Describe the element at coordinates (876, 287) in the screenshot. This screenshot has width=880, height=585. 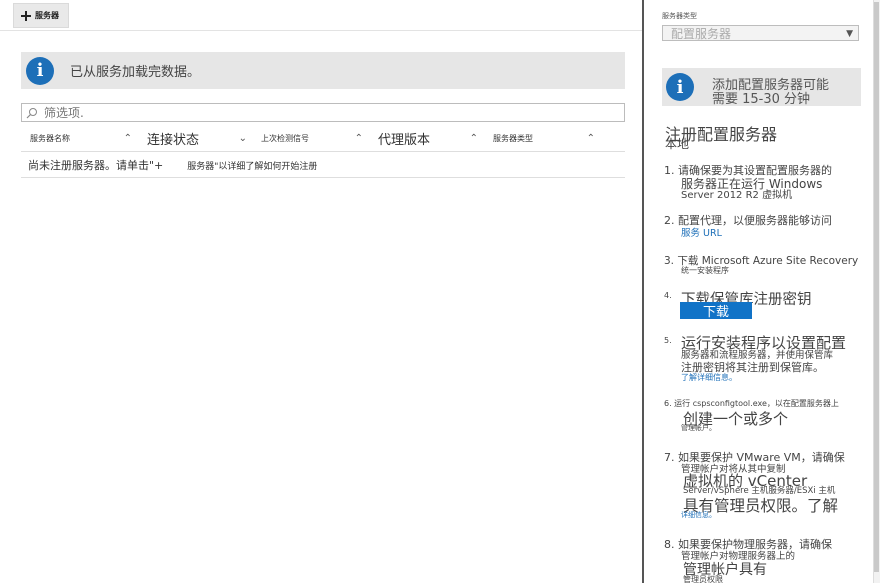
I see `scrollbar-thumb` at that location.